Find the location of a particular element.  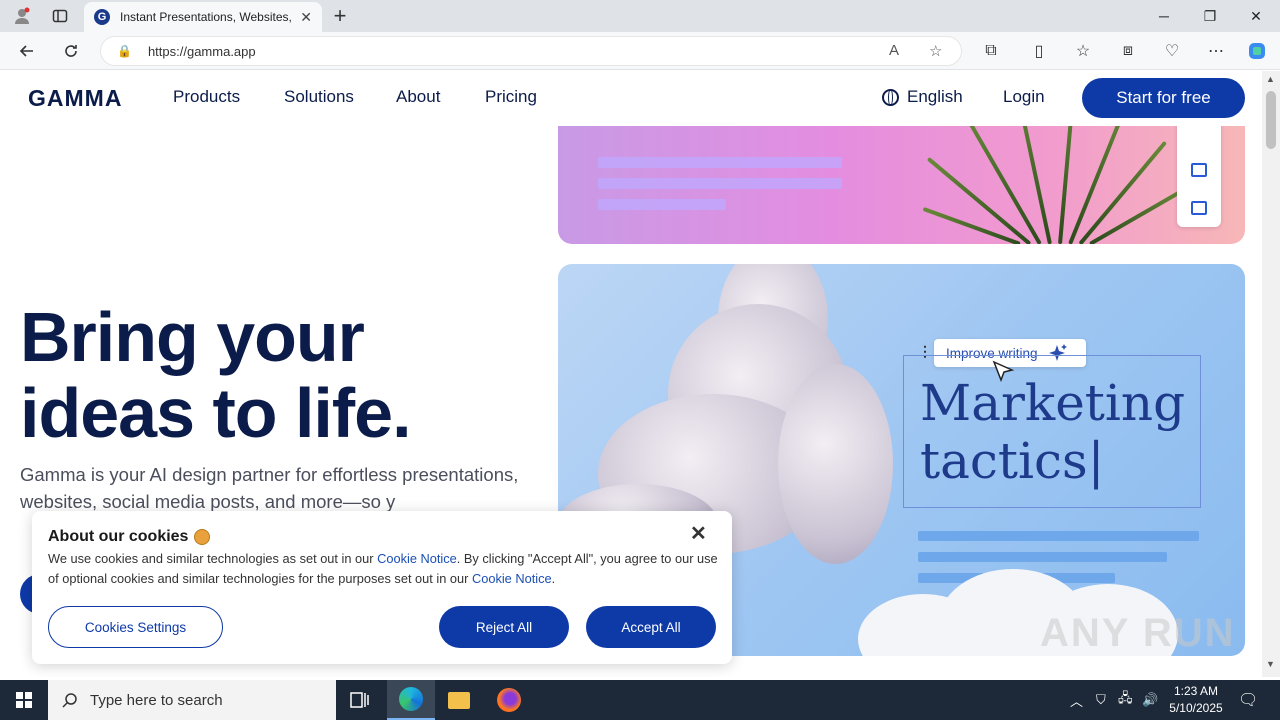

nav-about: About is located at coordinates (418, 97).